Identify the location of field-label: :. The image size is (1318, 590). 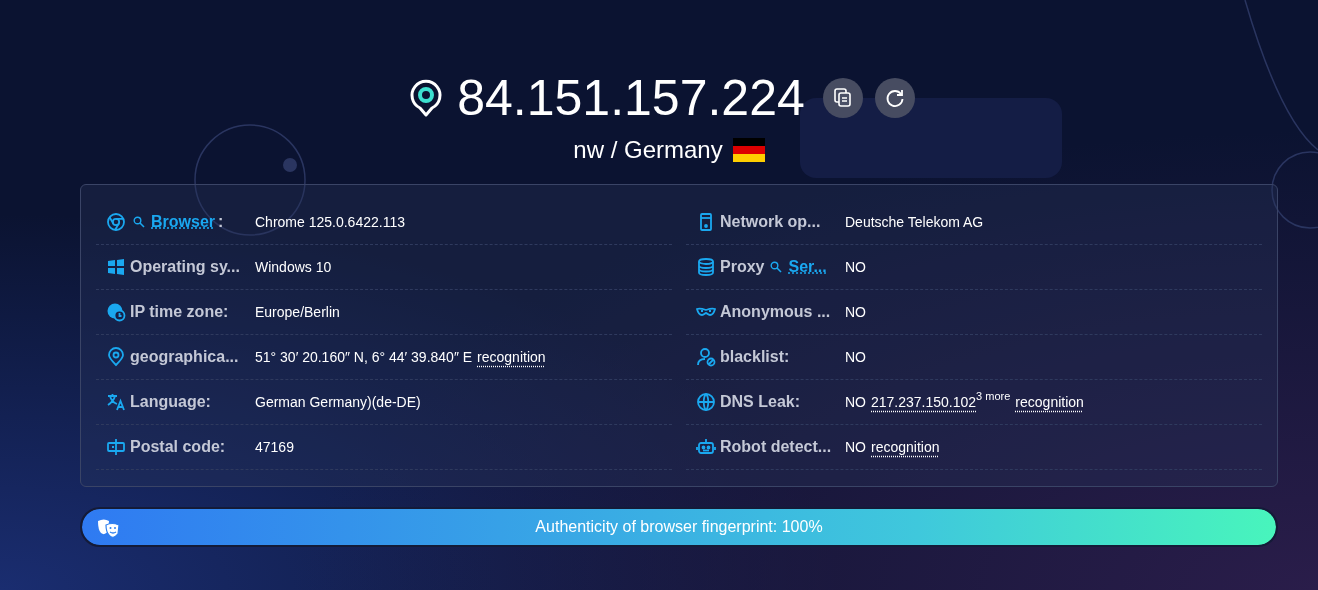
(221, 222).